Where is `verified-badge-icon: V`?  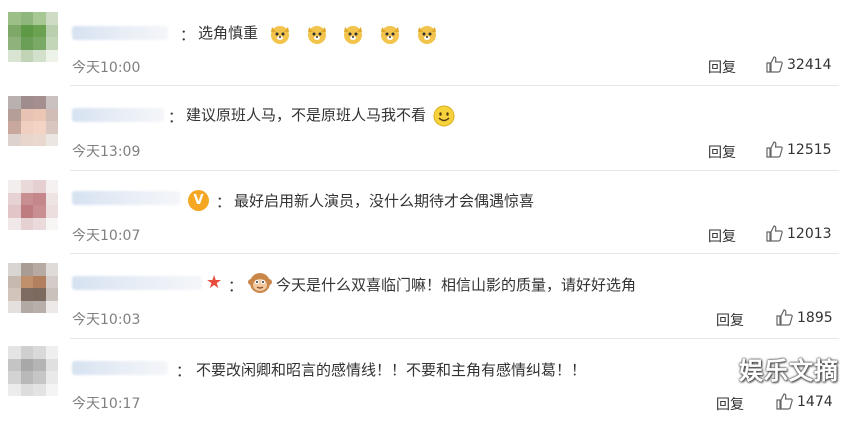 verified-badge-icon: V is located at coordinates (198, 200).